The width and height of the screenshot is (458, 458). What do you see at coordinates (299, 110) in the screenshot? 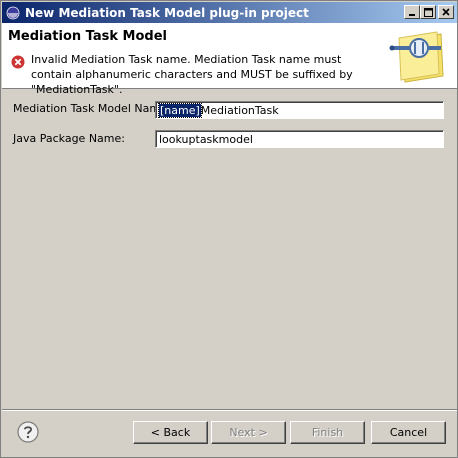
I see `task-name-input: [name] MediationTask` at bounding box center [299, 110].